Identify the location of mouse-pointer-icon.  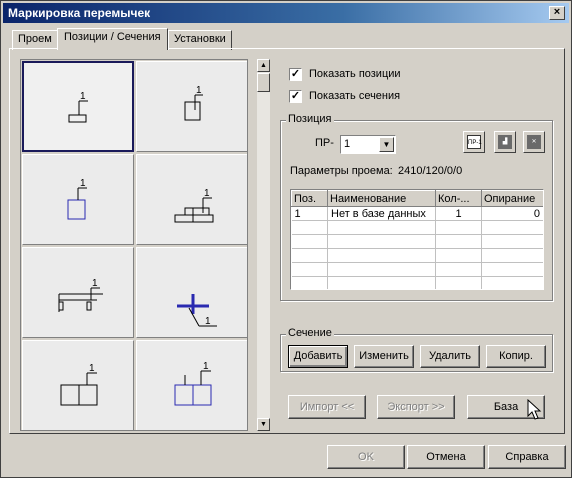
(534, 409).